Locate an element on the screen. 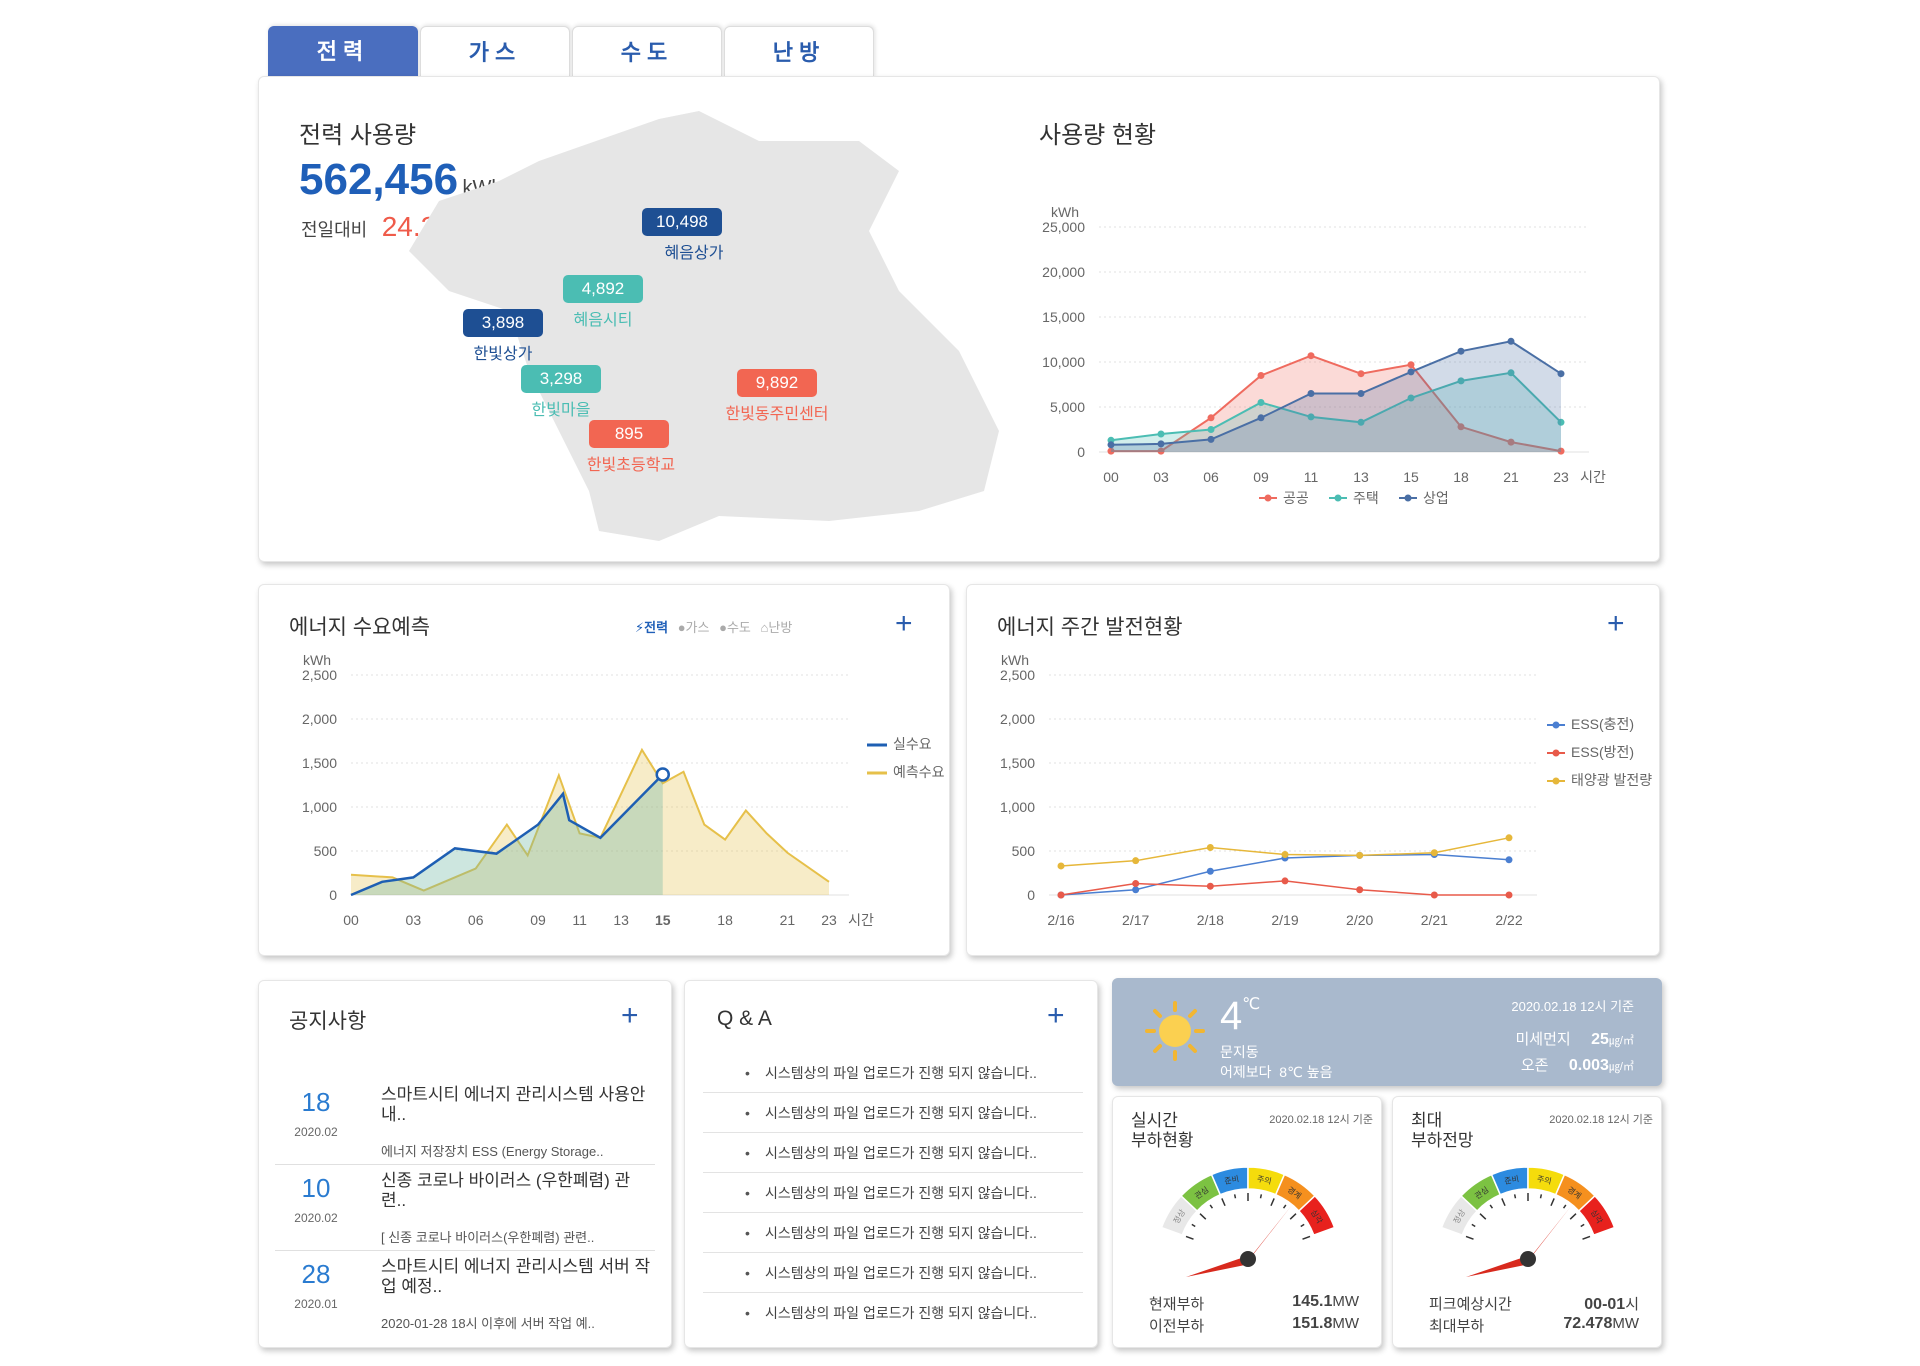 Image resolution: width=1920 pixels, height=1366 pixels. dust-label: 미세먼지 is located at coordinates (1543, 1039).